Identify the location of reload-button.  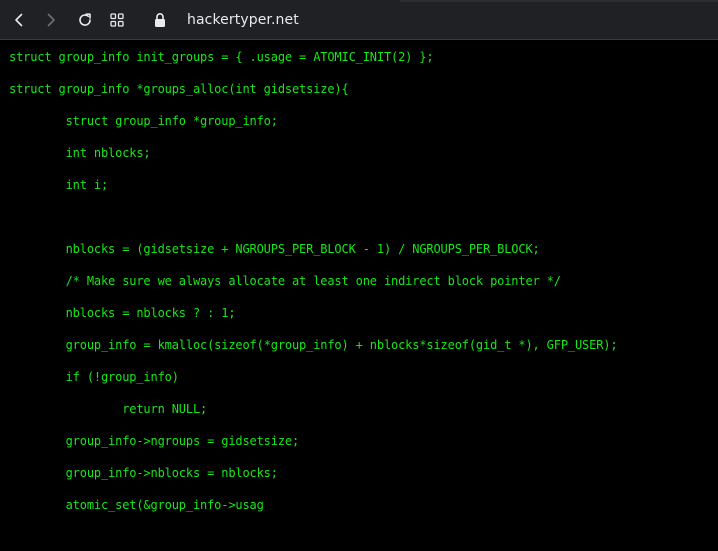
(85, 20).